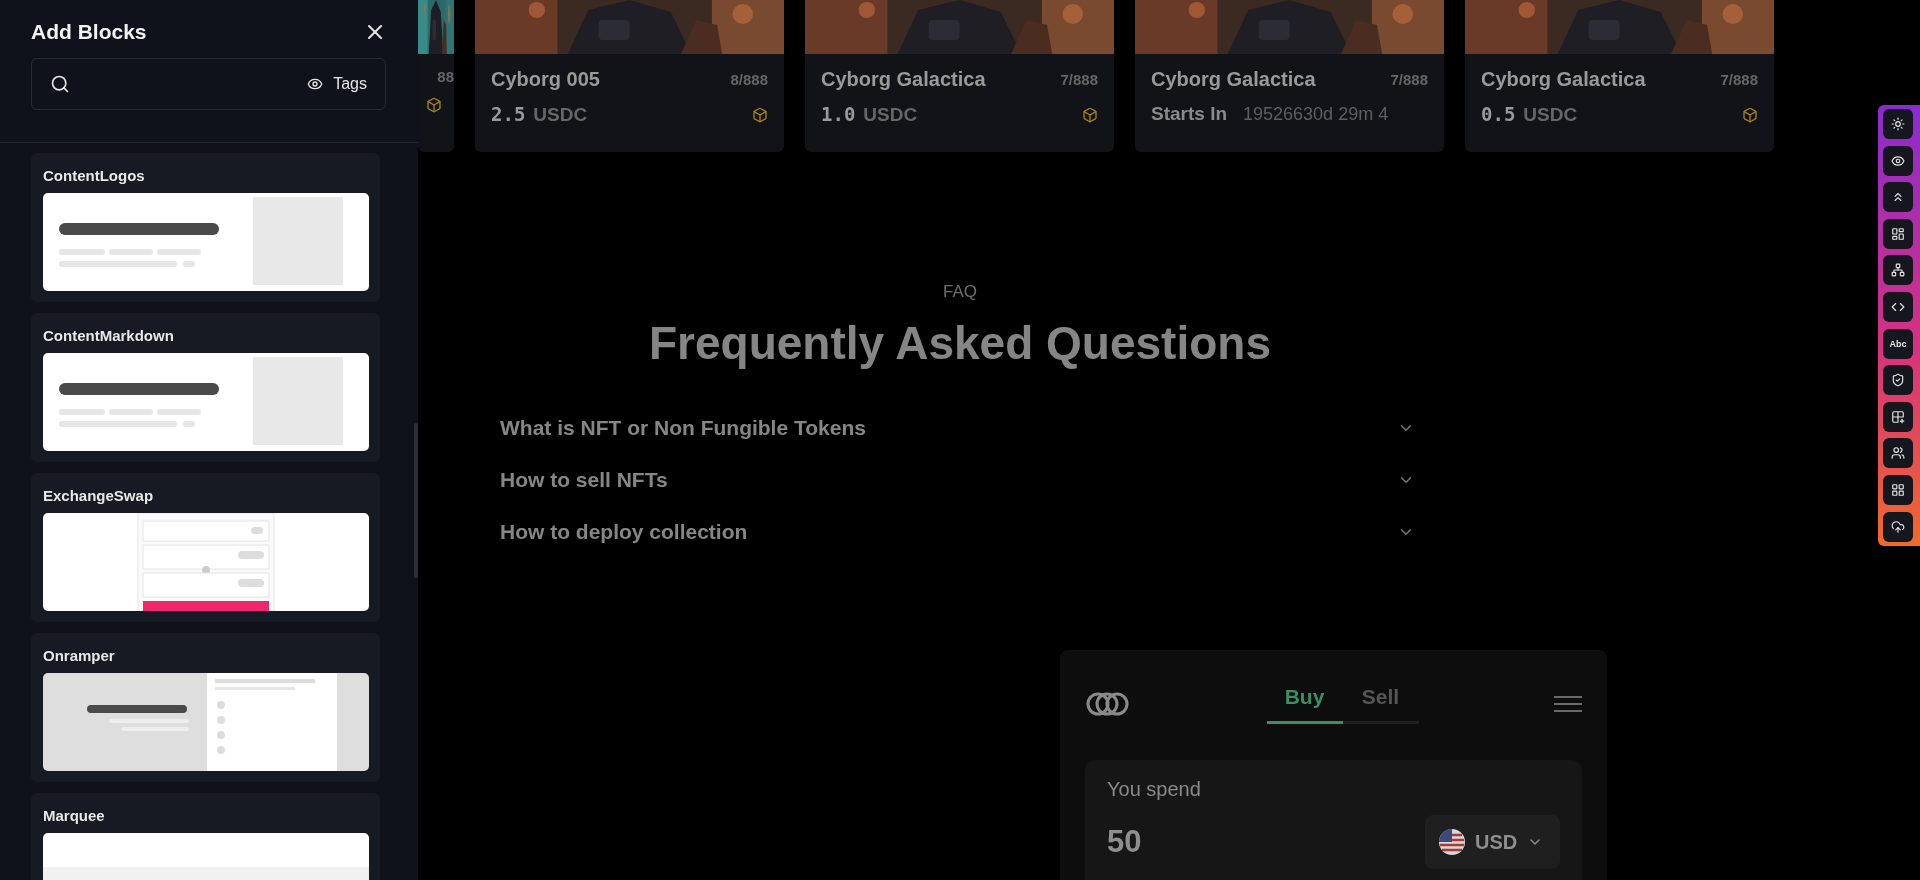 The image size is (1920, 880). I want to click on block-card: ExchangeSwap, so click(205, 547).